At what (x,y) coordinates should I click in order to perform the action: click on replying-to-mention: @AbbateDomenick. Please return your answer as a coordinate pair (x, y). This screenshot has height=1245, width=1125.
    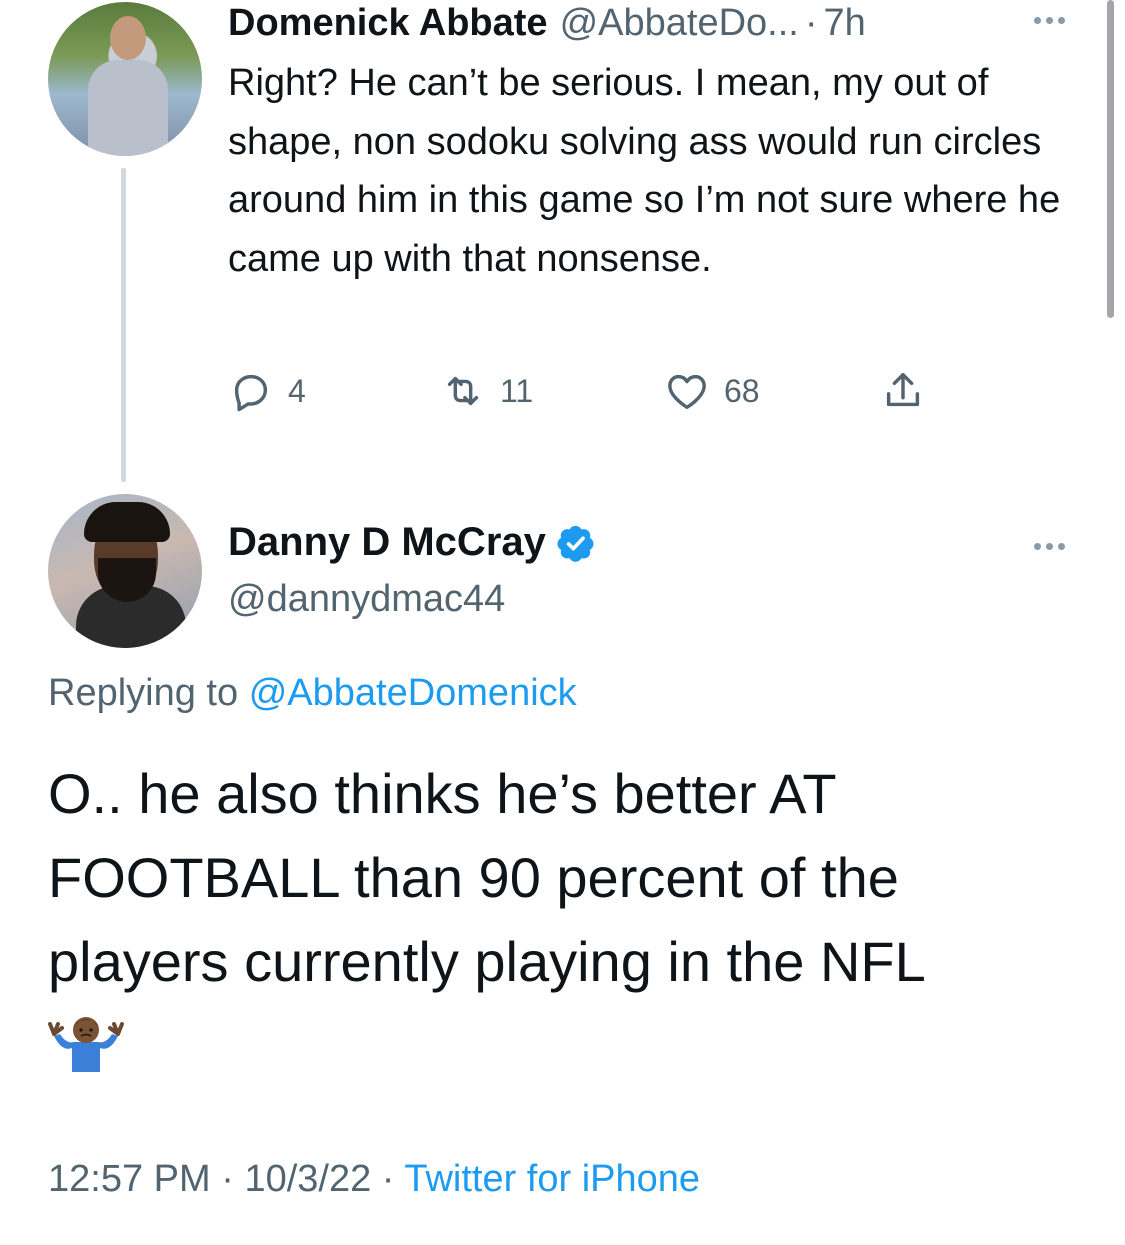
    Looking at the image, I should click on (413, 693).